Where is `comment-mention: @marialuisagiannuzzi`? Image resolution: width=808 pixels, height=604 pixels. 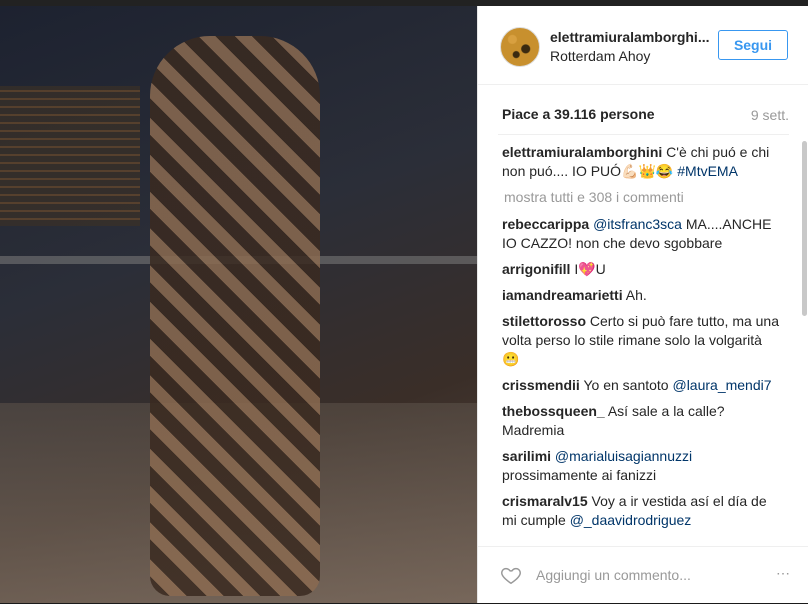
comment-mention: @marialuisagiannuzzi is located at coordinates (623, 456).